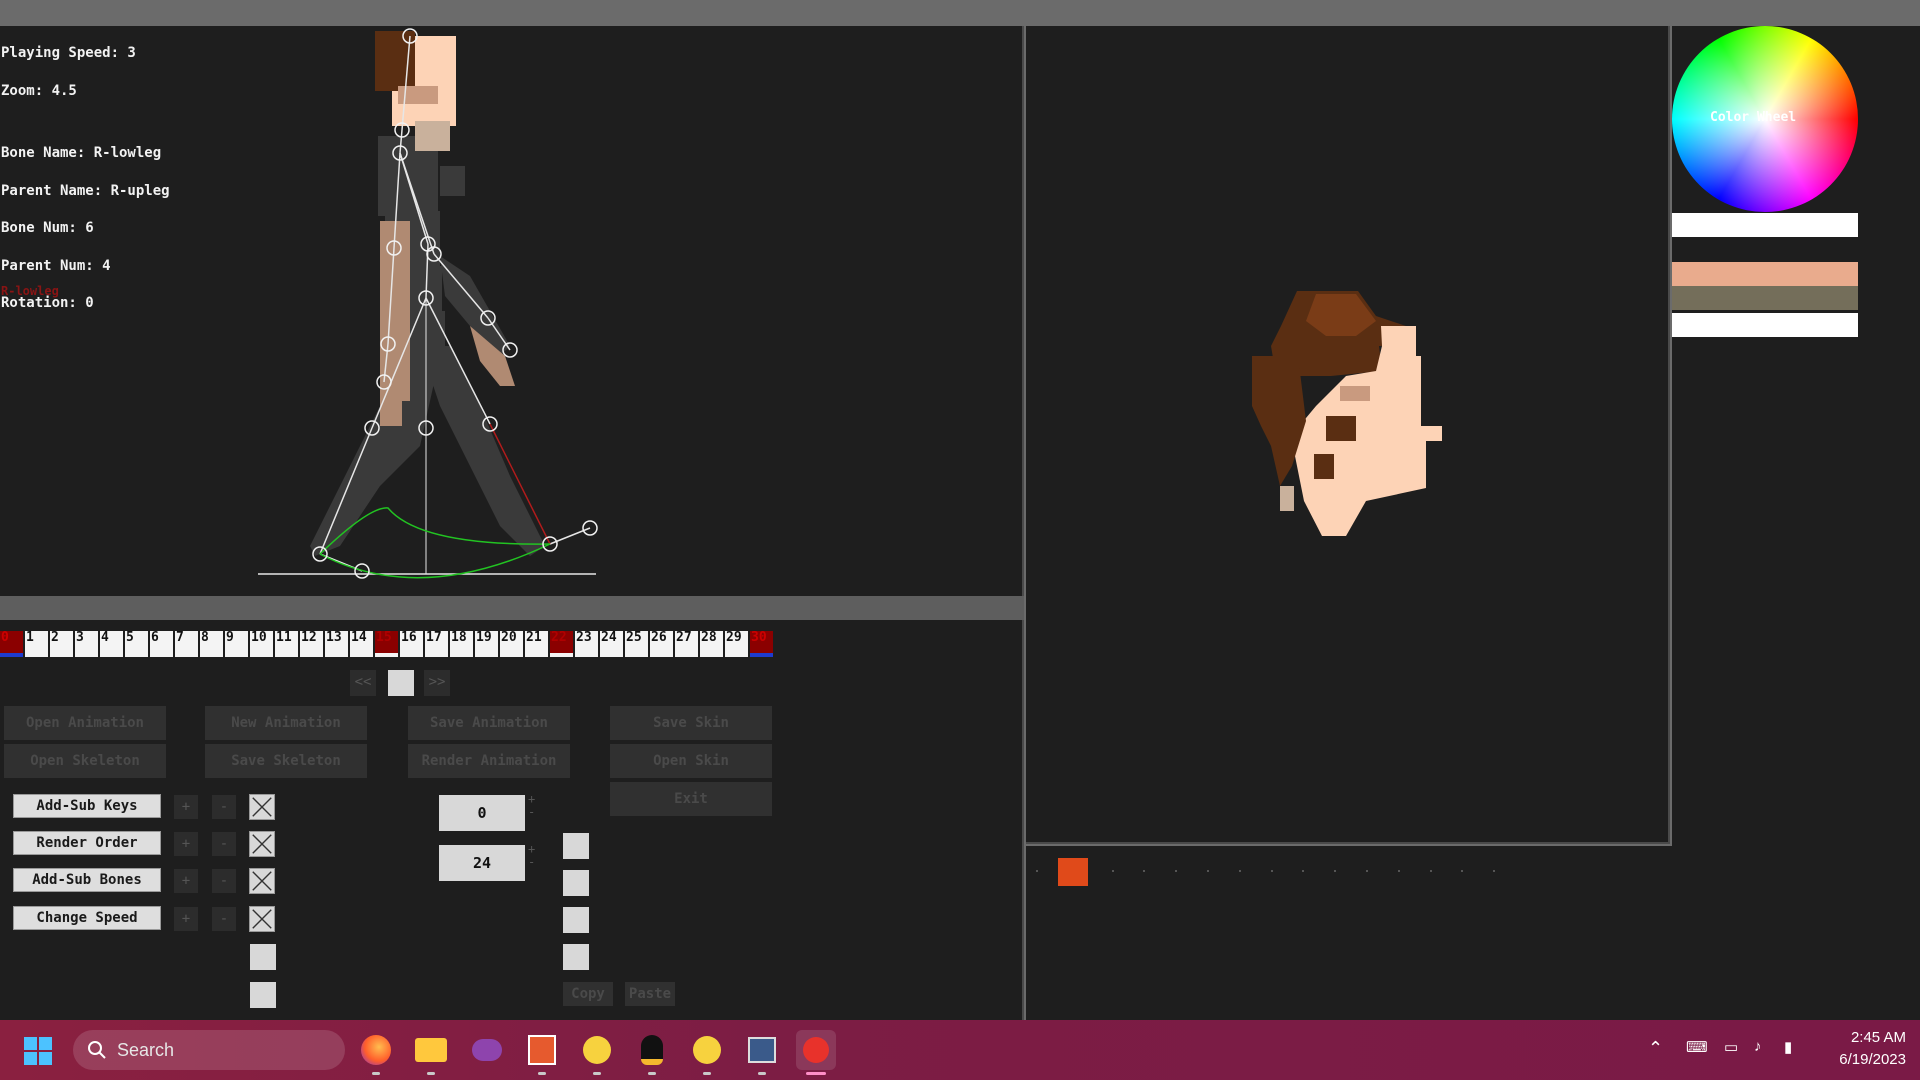 The image size is (1920, 1080). Describe the element at coordinates (536, 644) in the screenshot. I see `timeline-frame: 21` at that location.